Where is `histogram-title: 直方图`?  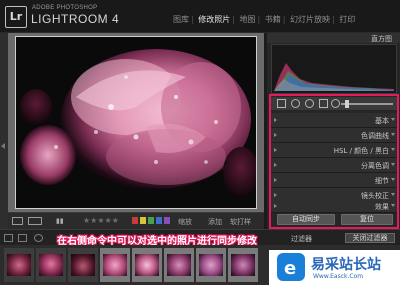
histogram-title: 直方图 is located at coordinates (381, 39).